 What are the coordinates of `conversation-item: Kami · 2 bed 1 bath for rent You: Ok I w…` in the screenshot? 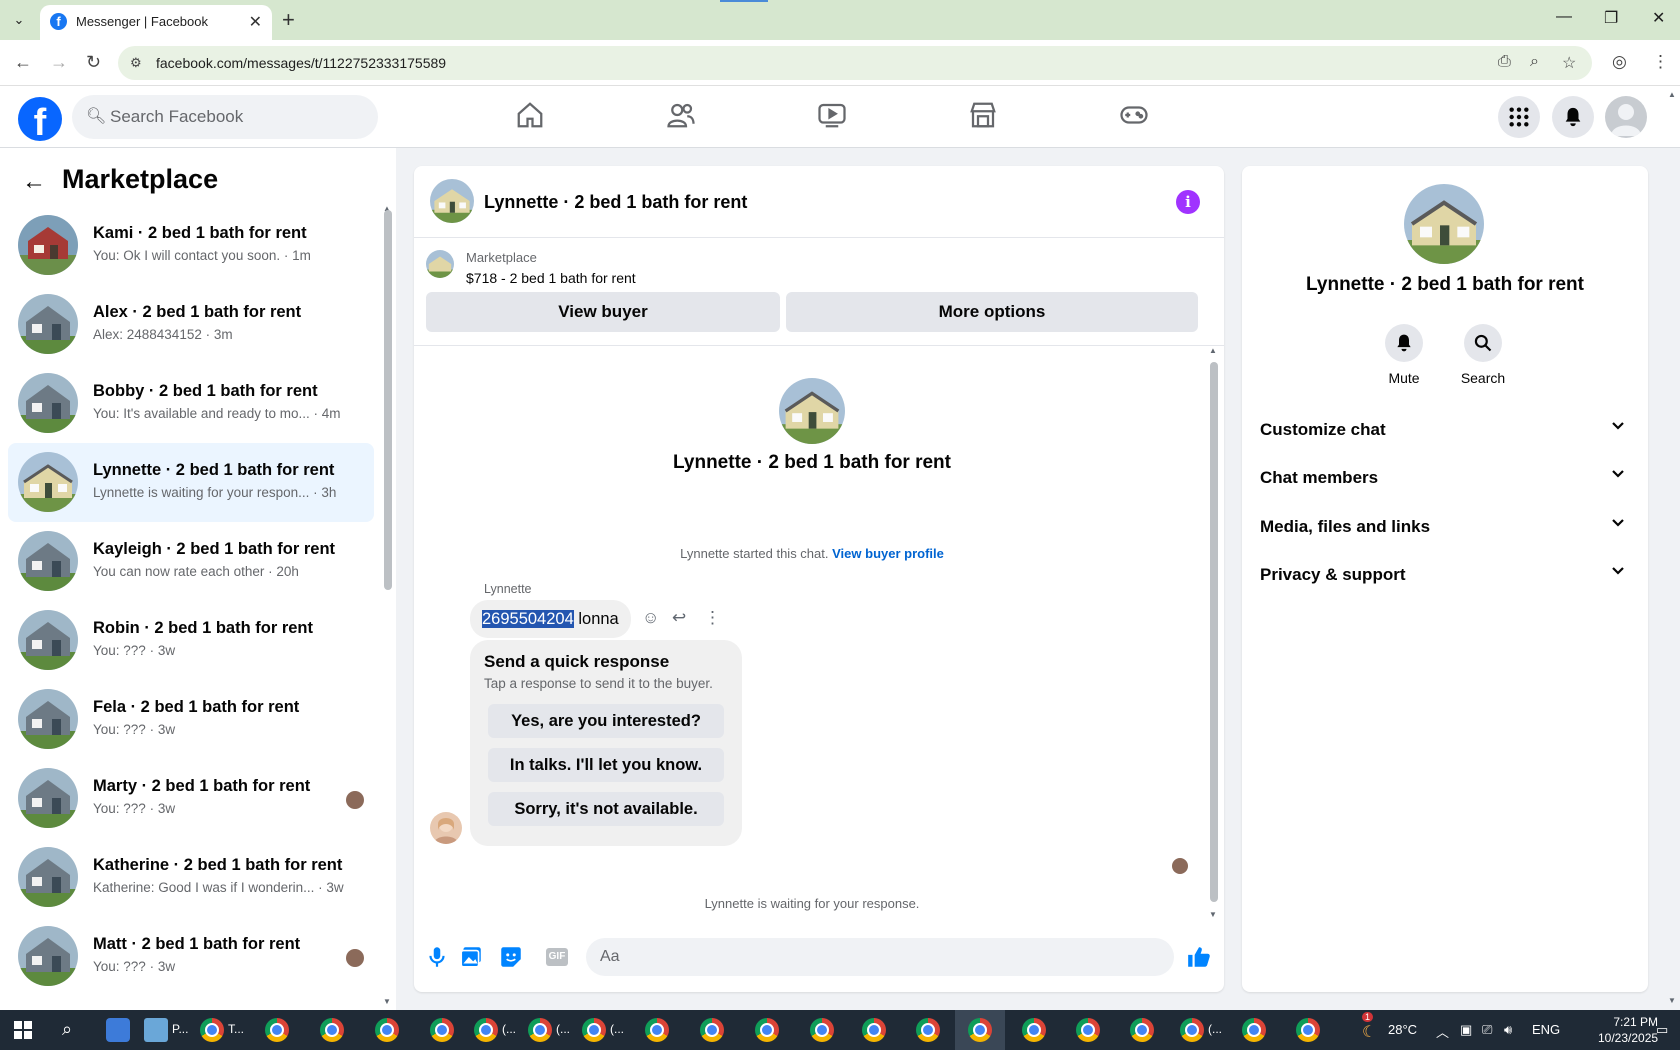 It's located at (191, 245).